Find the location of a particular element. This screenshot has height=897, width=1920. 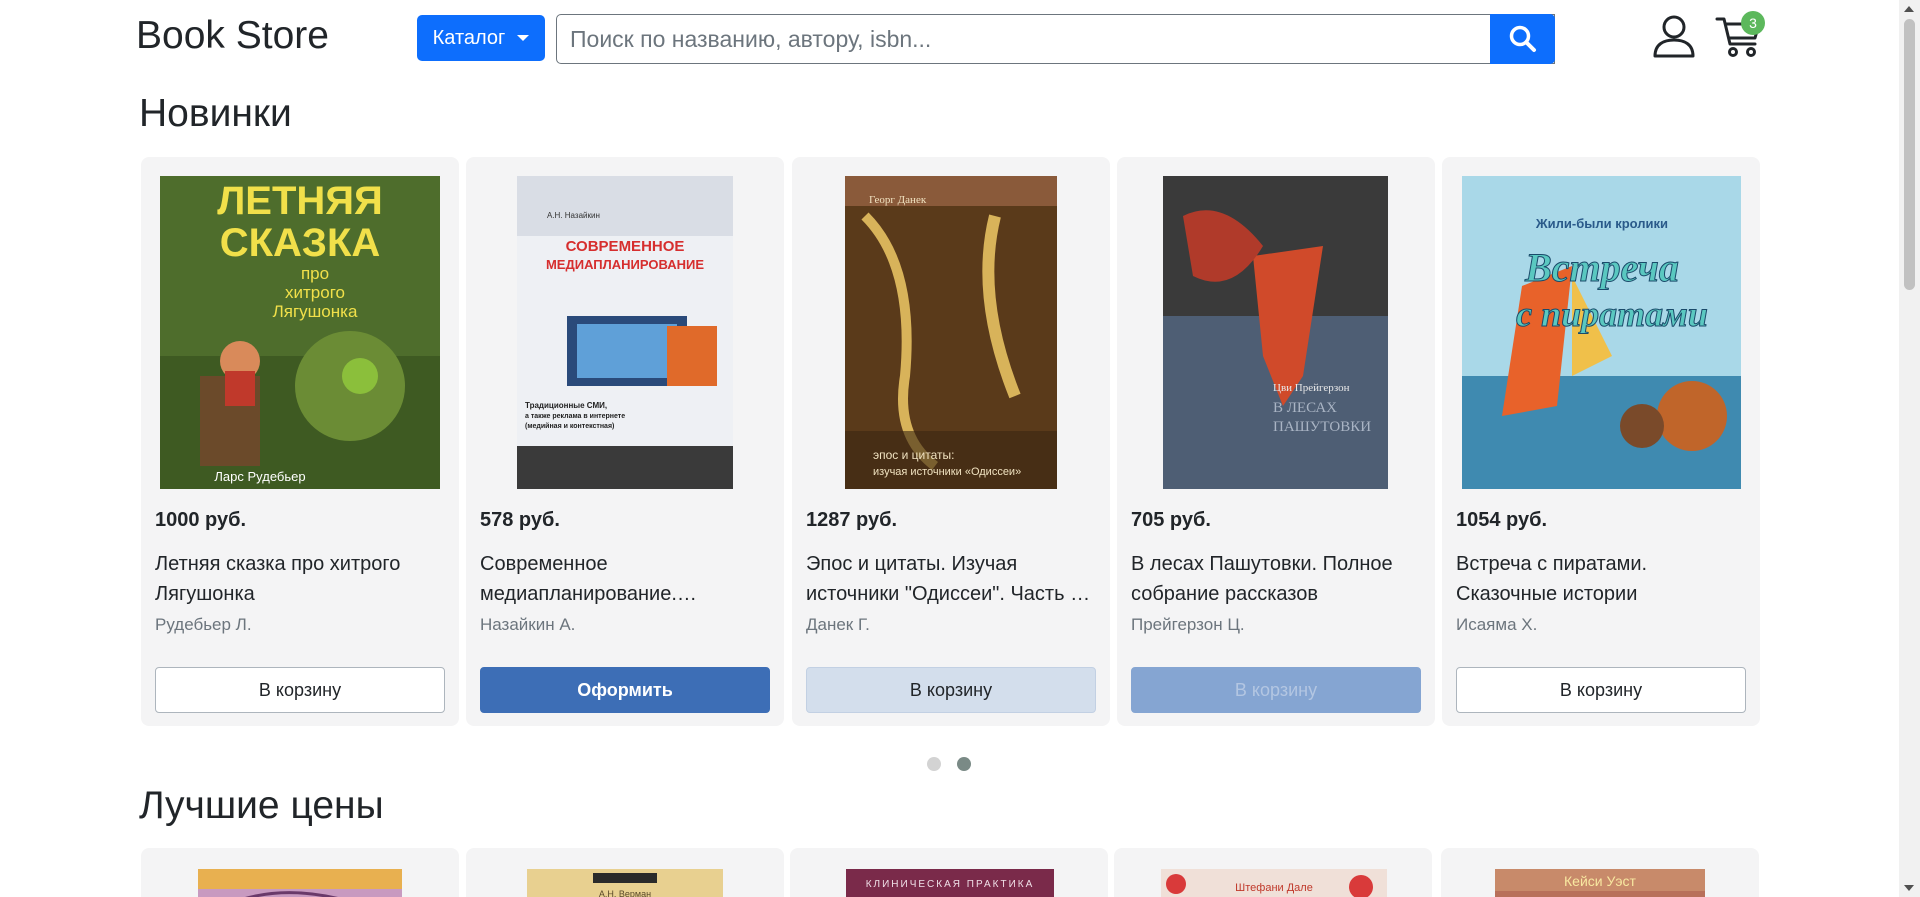

search-icon is located at coordinates (1522, 38).